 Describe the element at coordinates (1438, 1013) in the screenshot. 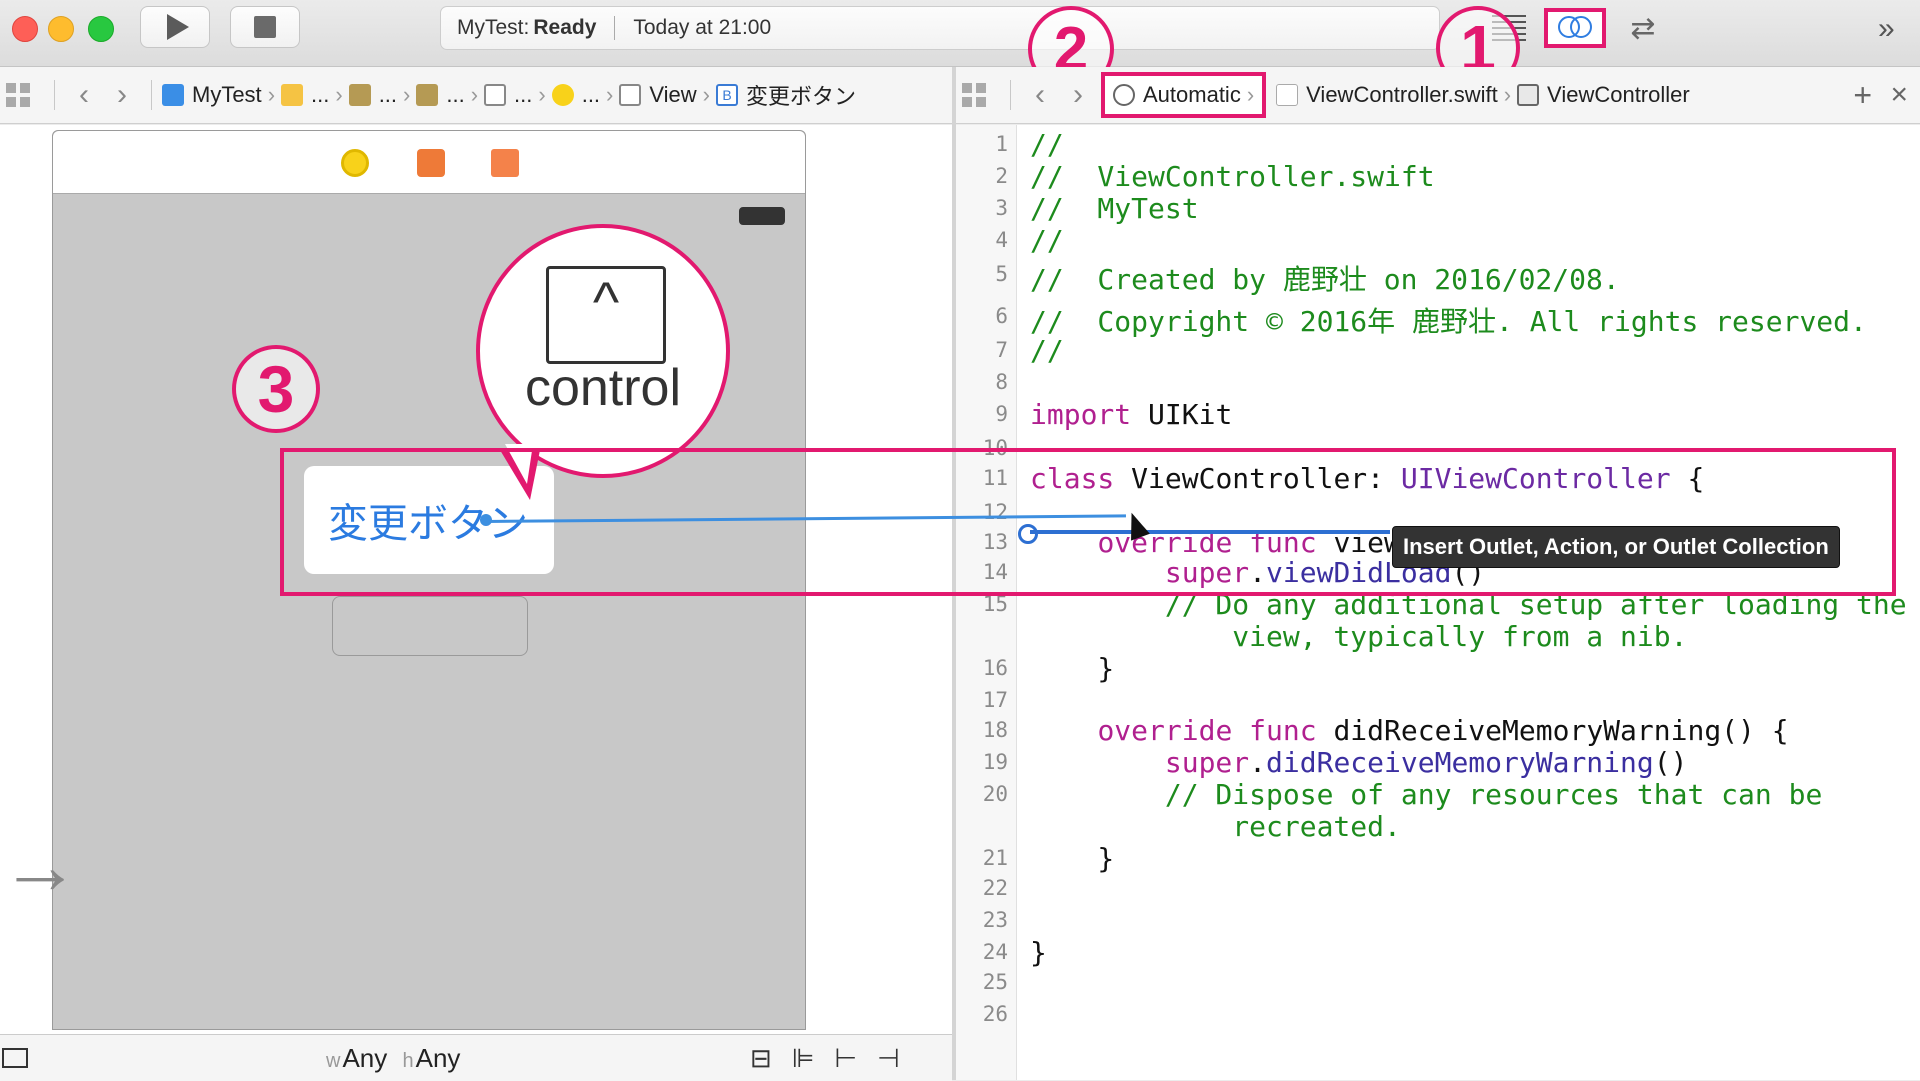

I see `code-line: 26` at that location.